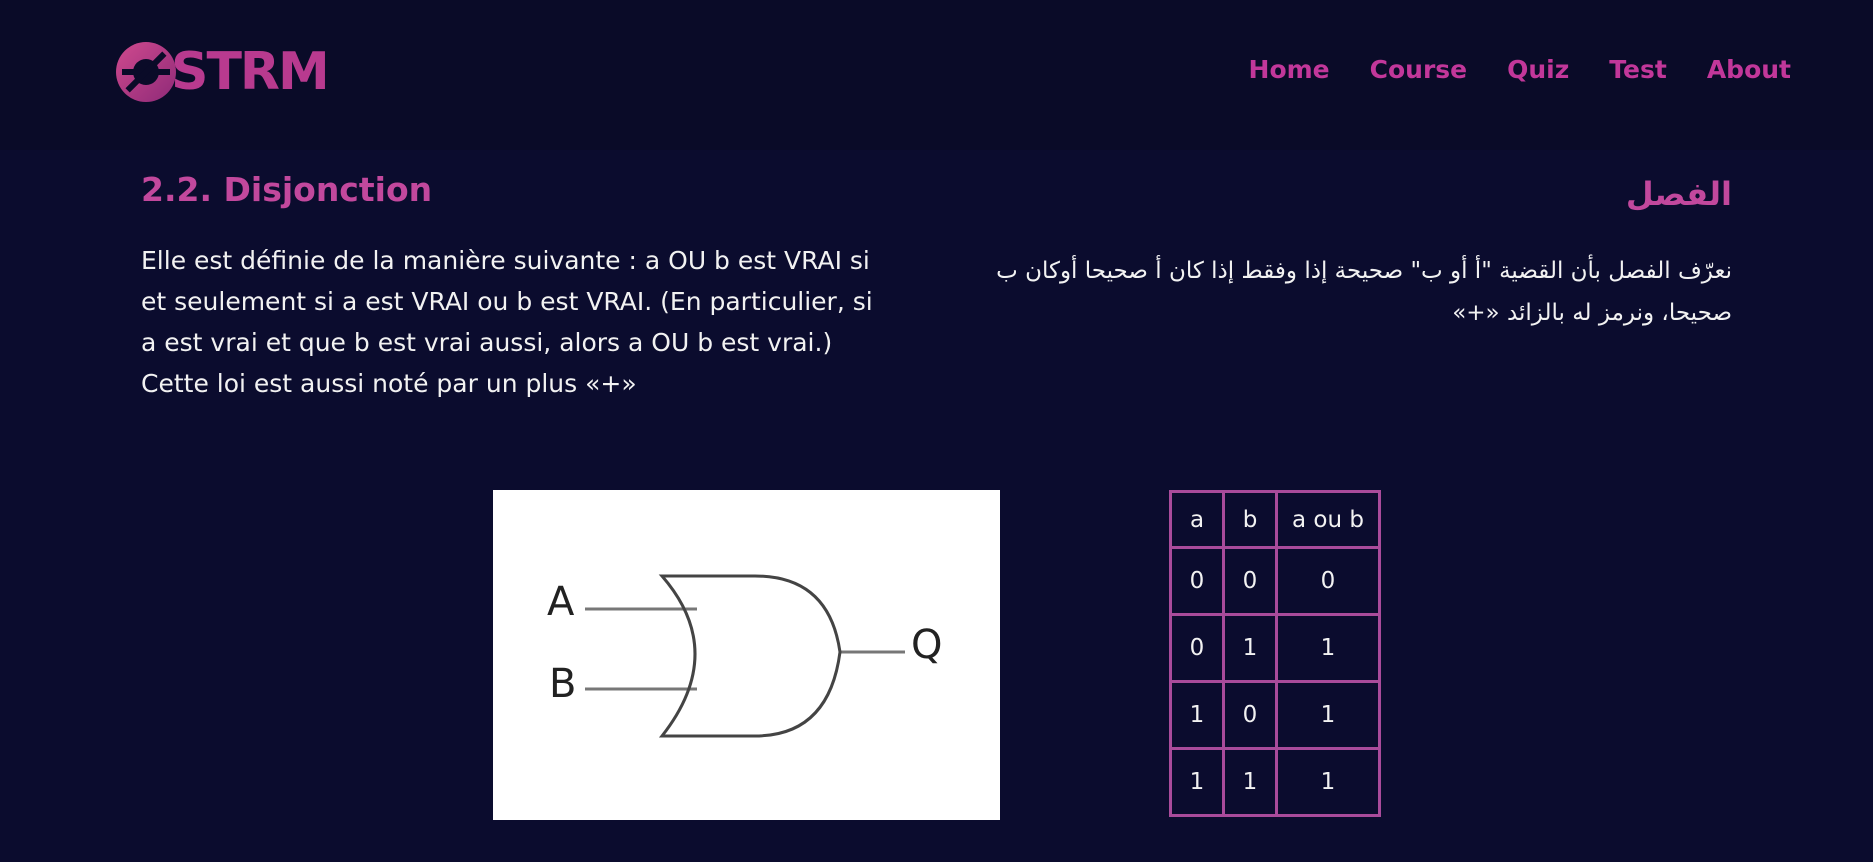  I want to click on gate-input-b-label: B, so click(562, 684).